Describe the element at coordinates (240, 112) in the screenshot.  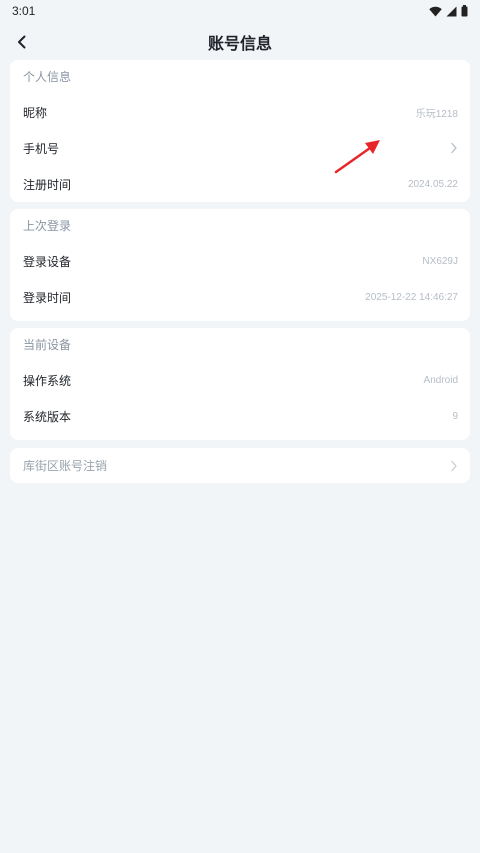
I see `nickname-row: 昵称 乐玩1218` at that location.